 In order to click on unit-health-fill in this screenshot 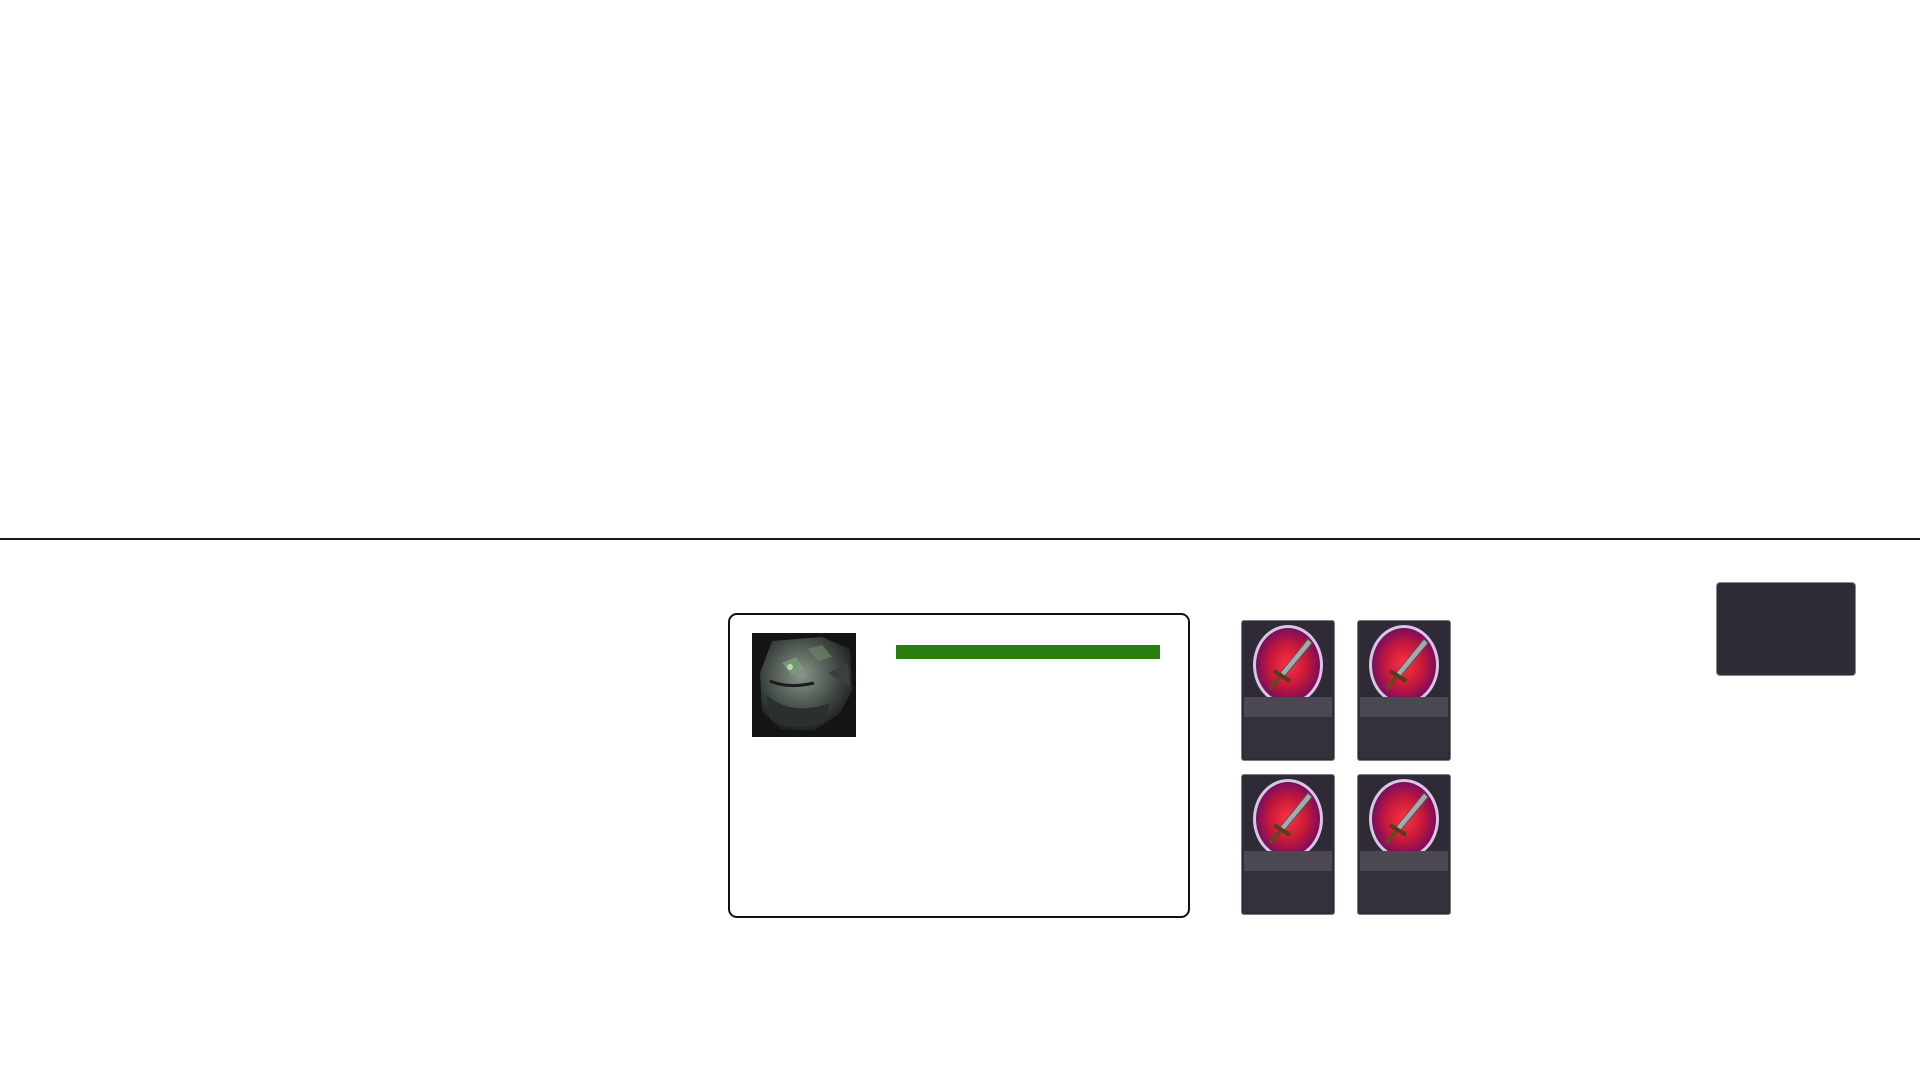, I will do `click(1028, 652)`.